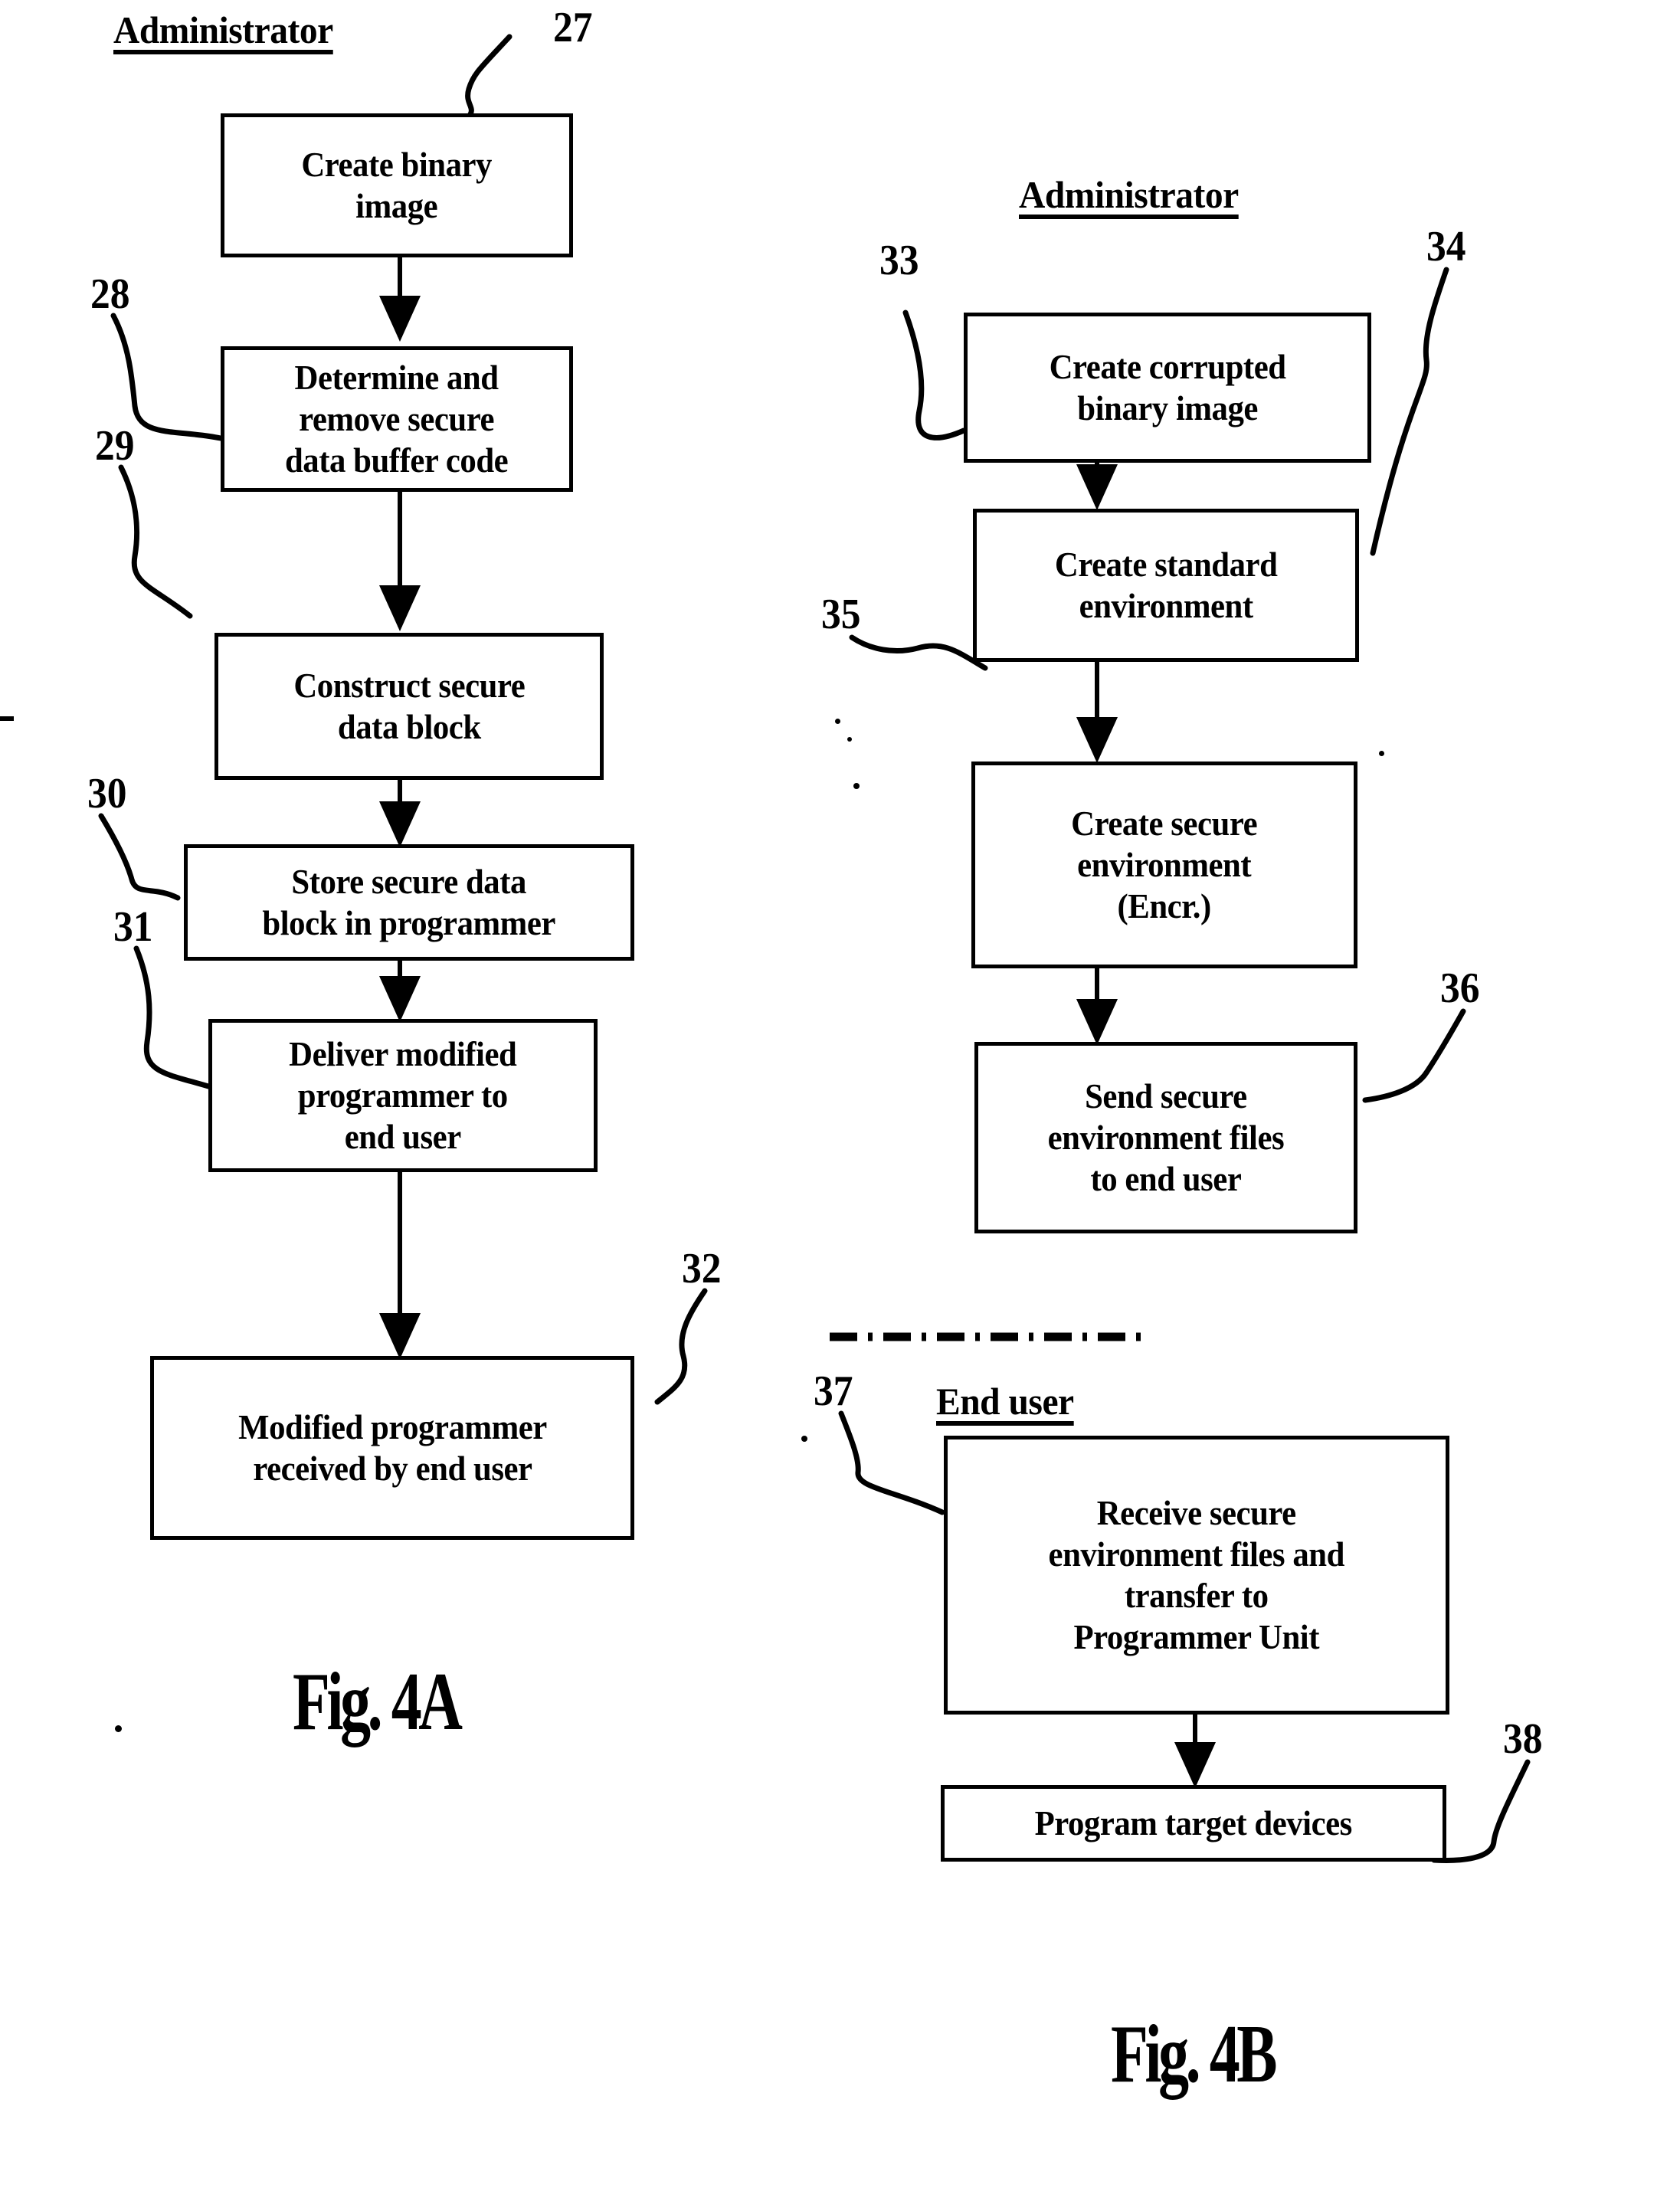 The width and height of the screenshot is (1680, 2201). Describe the element at coordinates (899, 260) in the screenshot. I see `reference-numeral-33: 33` at that location.